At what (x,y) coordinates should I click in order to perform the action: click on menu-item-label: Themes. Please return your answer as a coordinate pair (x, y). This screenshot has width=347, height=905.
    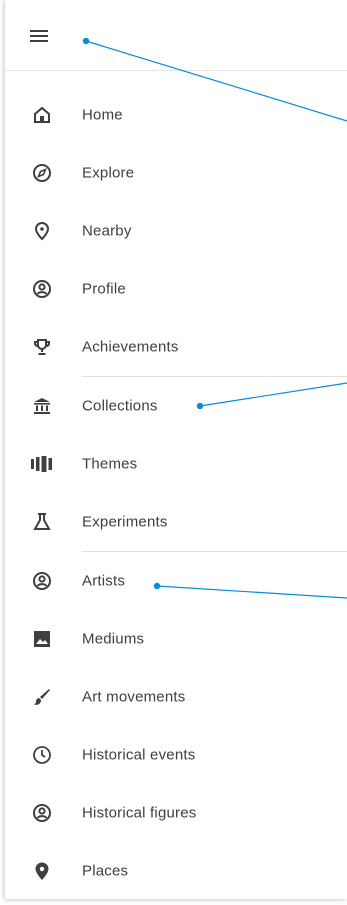
    Looking at the image, I should click on (110, 464).